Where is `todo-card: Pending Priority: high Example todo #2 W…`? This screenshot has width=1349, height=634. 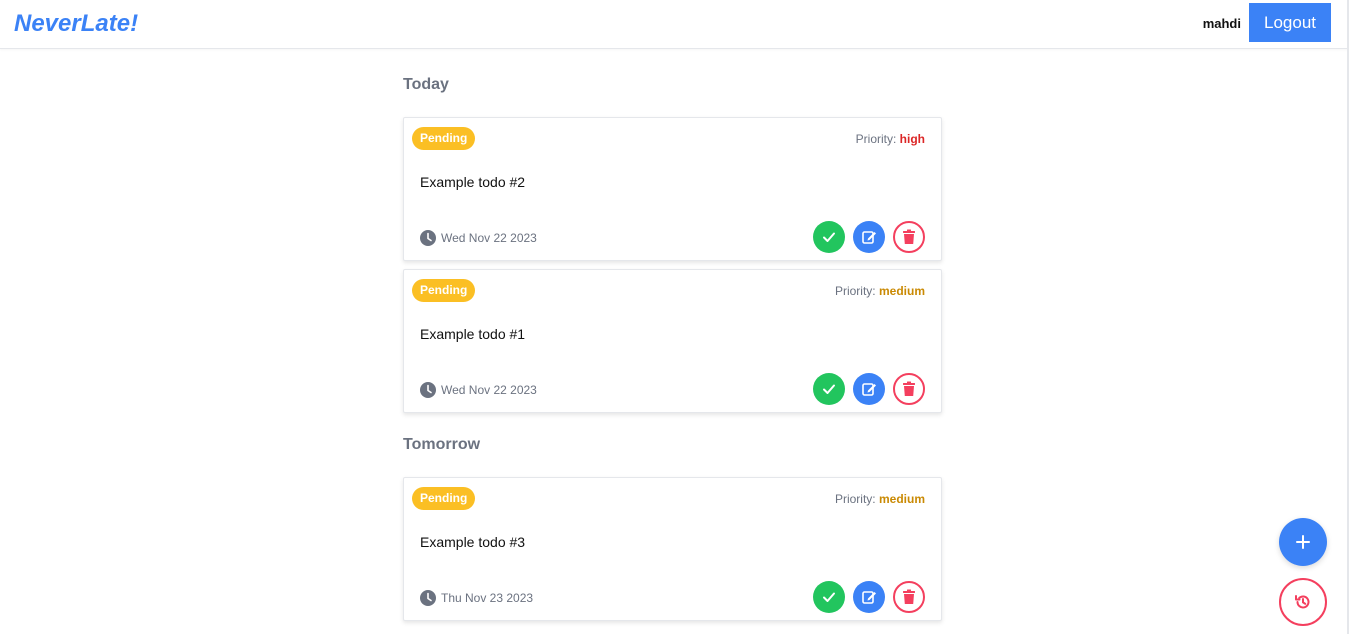 todo-card: Pending Priority: high Example todo #2 W… is located at coordinates (672, 189).